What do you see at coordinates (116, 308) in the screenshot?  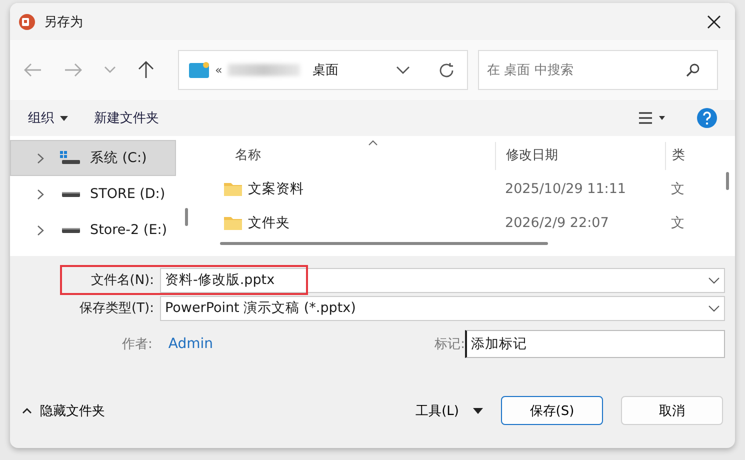 I see `field-label: 保存类型(T):` at bounding box center [116, 308].